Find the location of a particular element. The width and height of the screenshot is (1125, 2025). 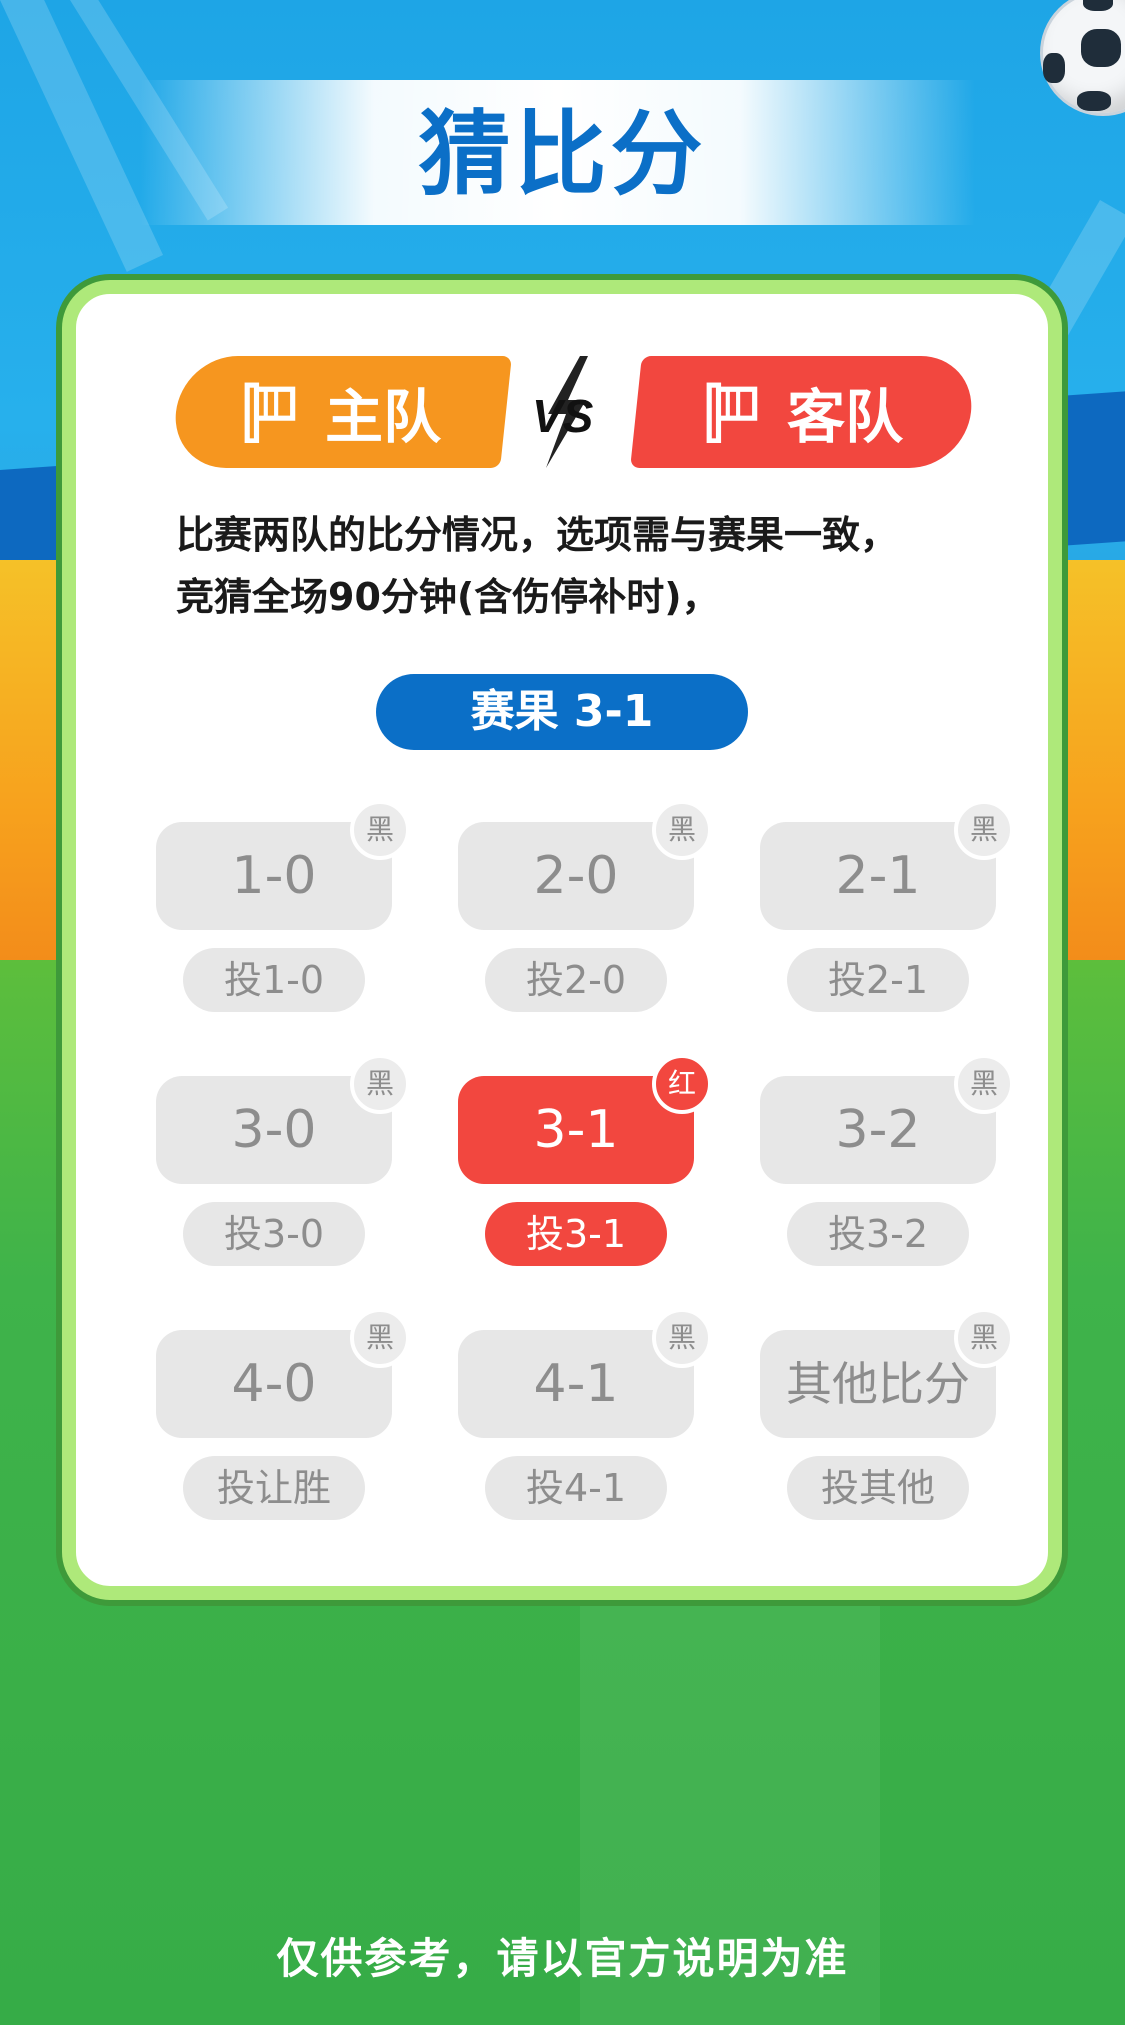

score-option: 4-0 黑 投让胜 is located at coordinates (283, 1414).